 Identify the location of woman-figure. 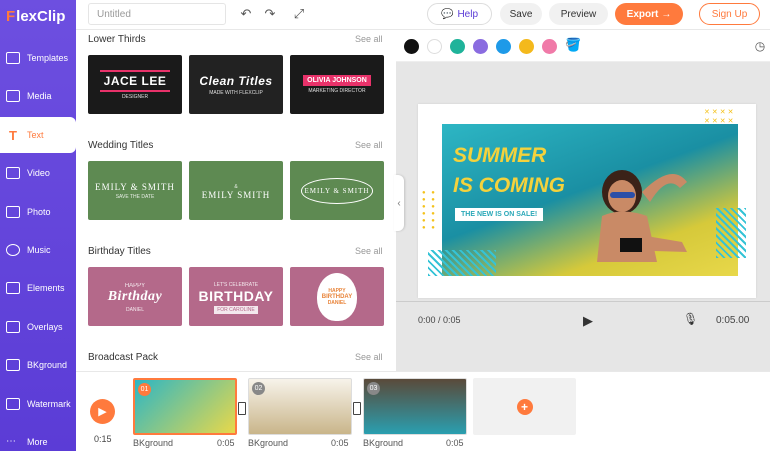
(642, 216).